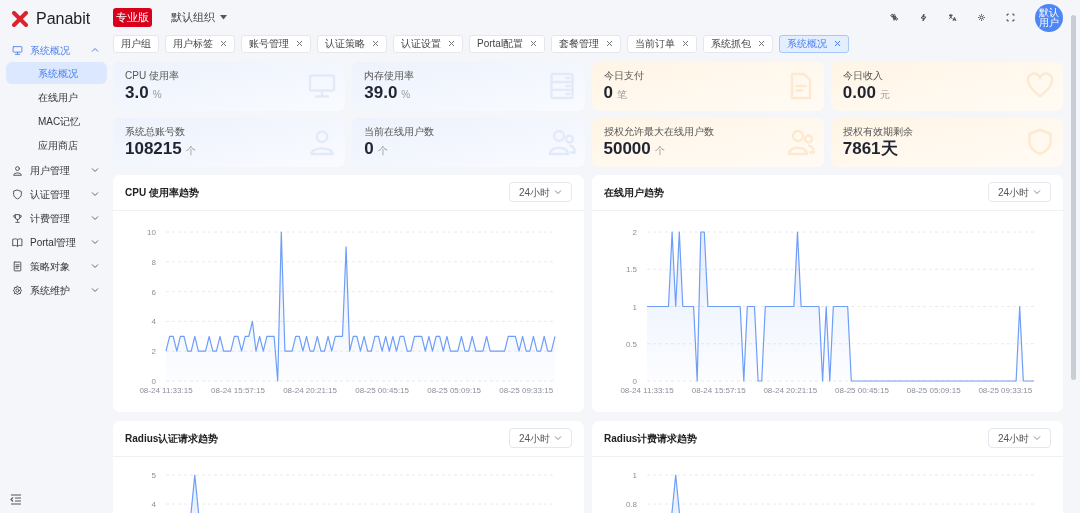  What do you see at coordinates (17, 170) in the screenshot?
I see `user-icon` at bounding box center [17, 170].